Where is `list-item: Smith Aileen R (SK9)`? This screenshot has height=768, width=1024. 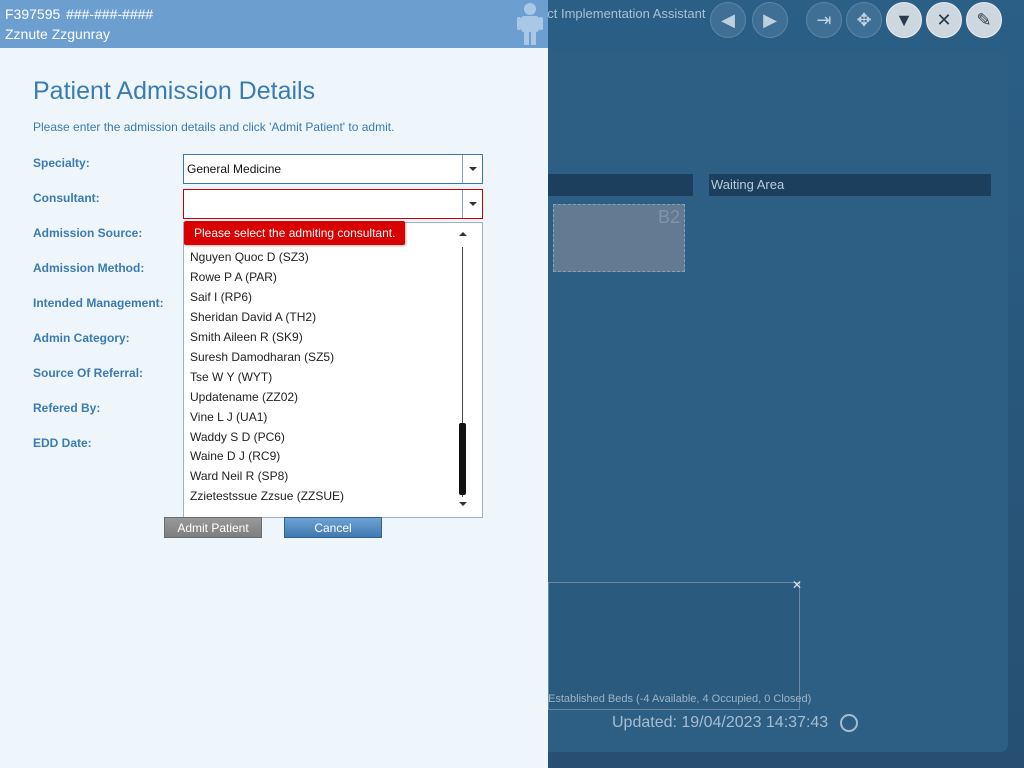
list-item: Smith Aileen R (SK9) is located at coordinates (246, 337).